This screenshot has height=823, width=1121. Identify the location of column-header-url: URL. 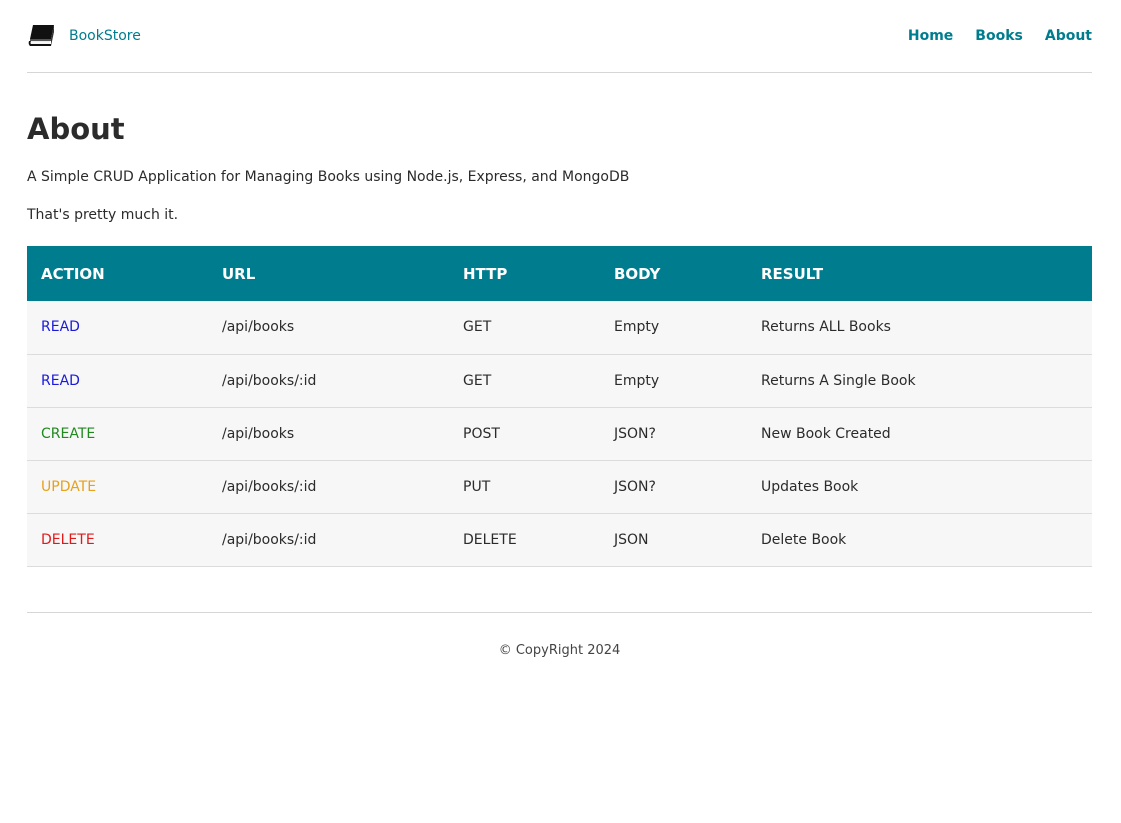
(239, 273).